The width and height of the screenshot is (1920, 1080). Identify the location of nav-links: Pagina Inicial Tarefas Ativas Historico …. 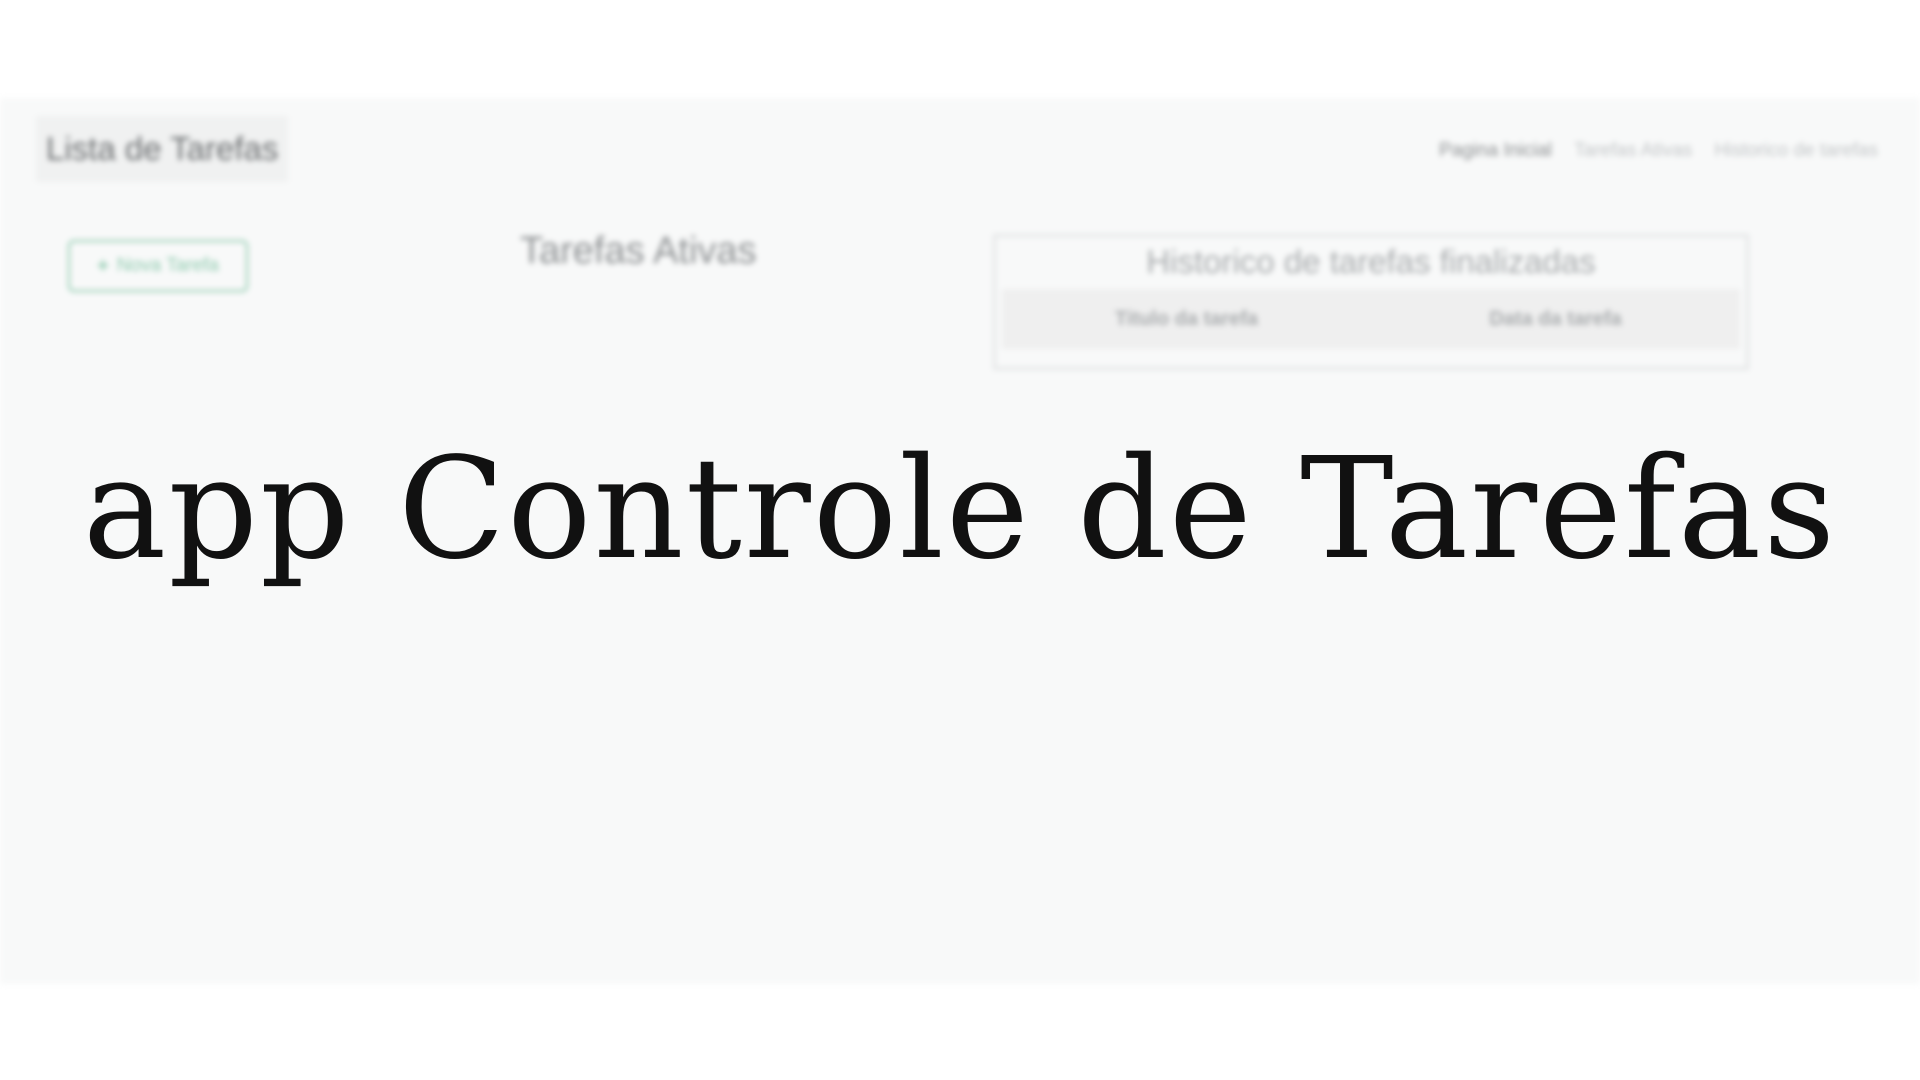
(1658, 151).